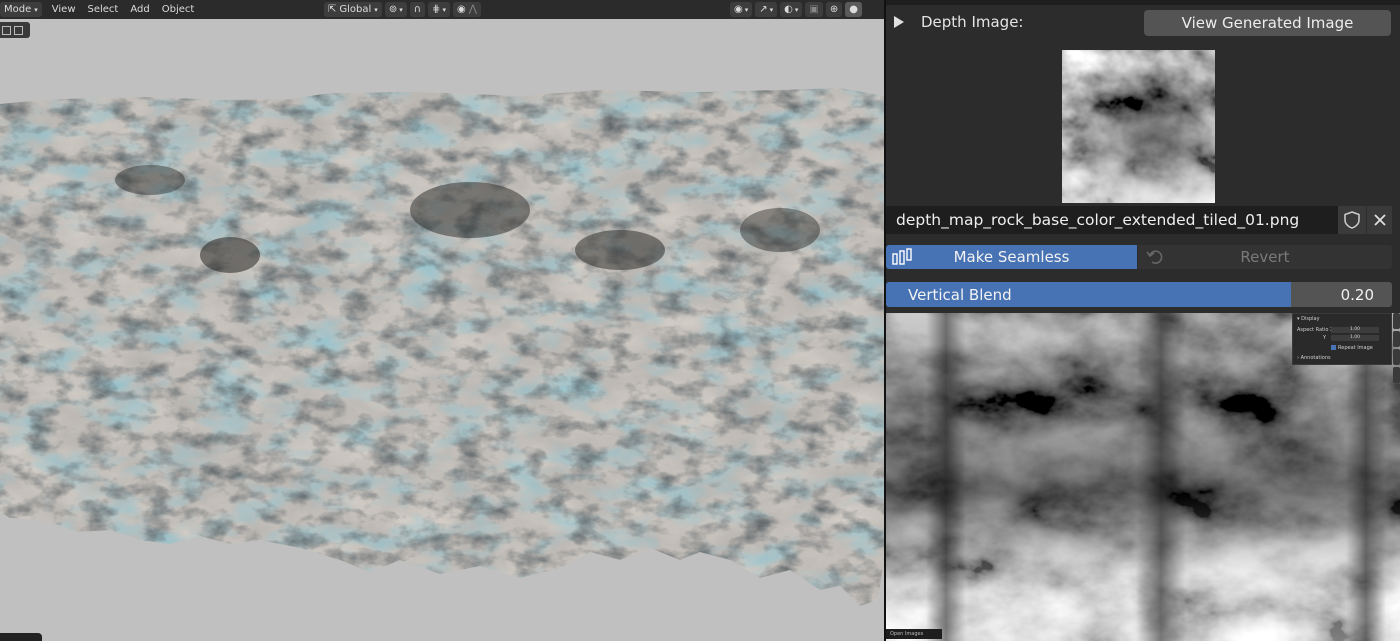 This screenshot has height=641, width=1400. Describe the element at coordinates (1355, 348) in the screenshot. I see `repeat-image-label: Repeat Image` at that location.